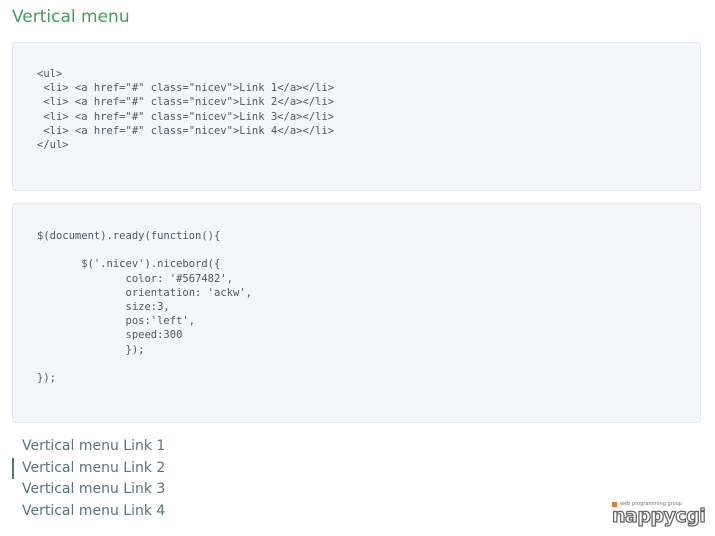  I want to click on menu-list-item: Vertical menu Link 3, so click(88, 490).